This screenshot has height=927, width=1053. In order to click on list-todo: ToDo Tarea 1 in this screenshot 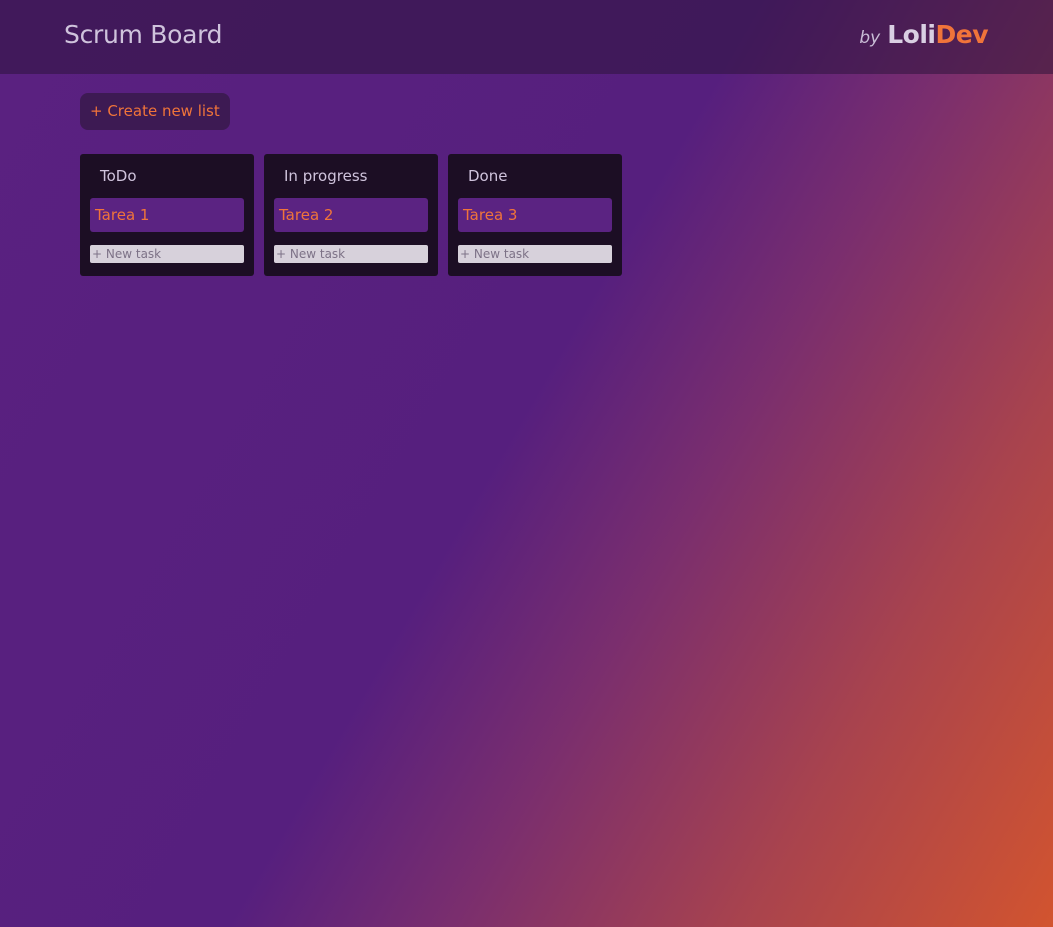, I will do `click(167, 215)`.